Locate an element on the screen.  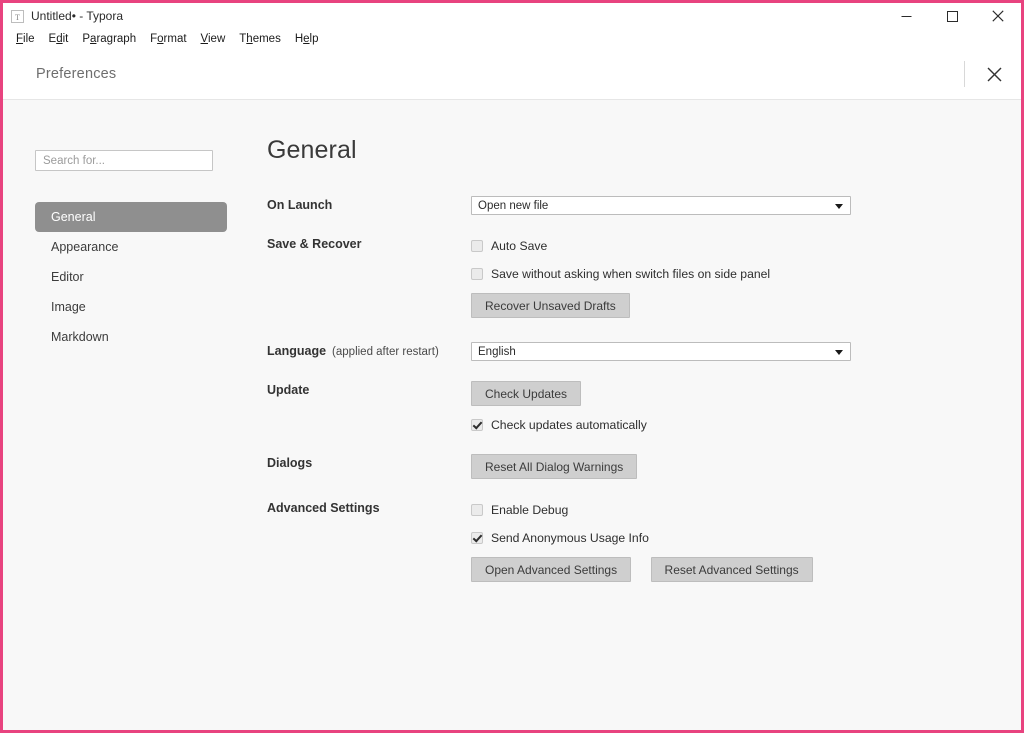
minimize-button is located at coordinates (906, 16).